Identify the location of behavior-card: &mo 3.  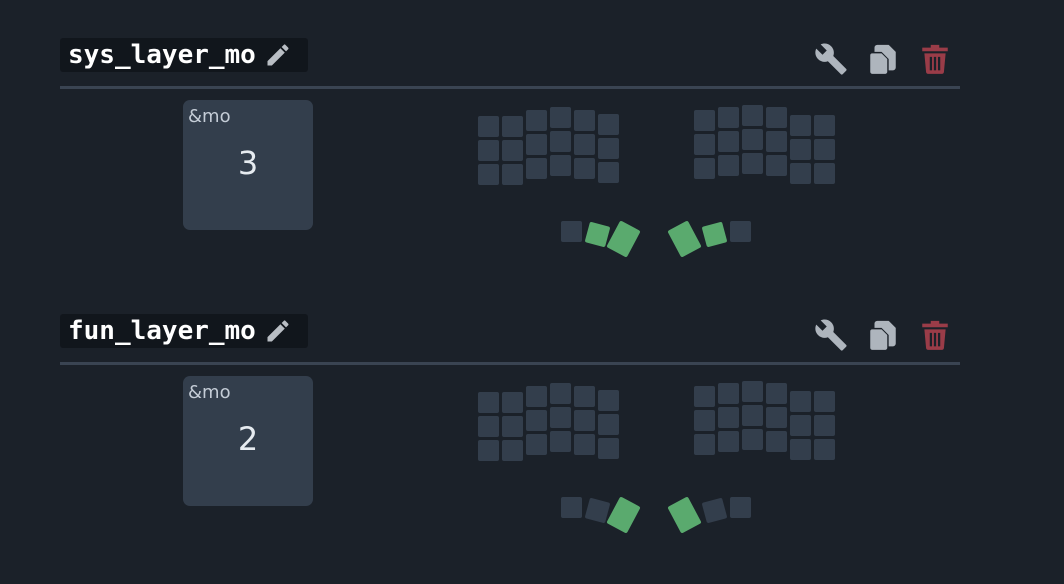
(248, 165).